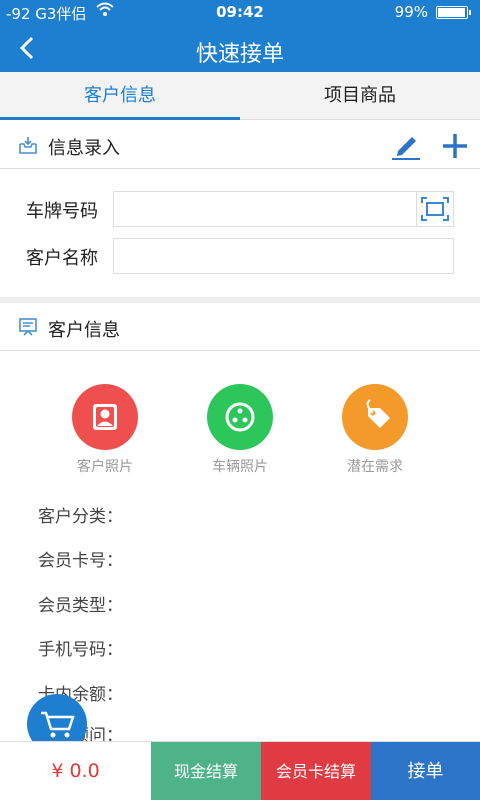 The height and width of the screenshot is (800, 480). Describe the element at coordinates (455, 146) in the screenshot. I see `add-icon` at that location.